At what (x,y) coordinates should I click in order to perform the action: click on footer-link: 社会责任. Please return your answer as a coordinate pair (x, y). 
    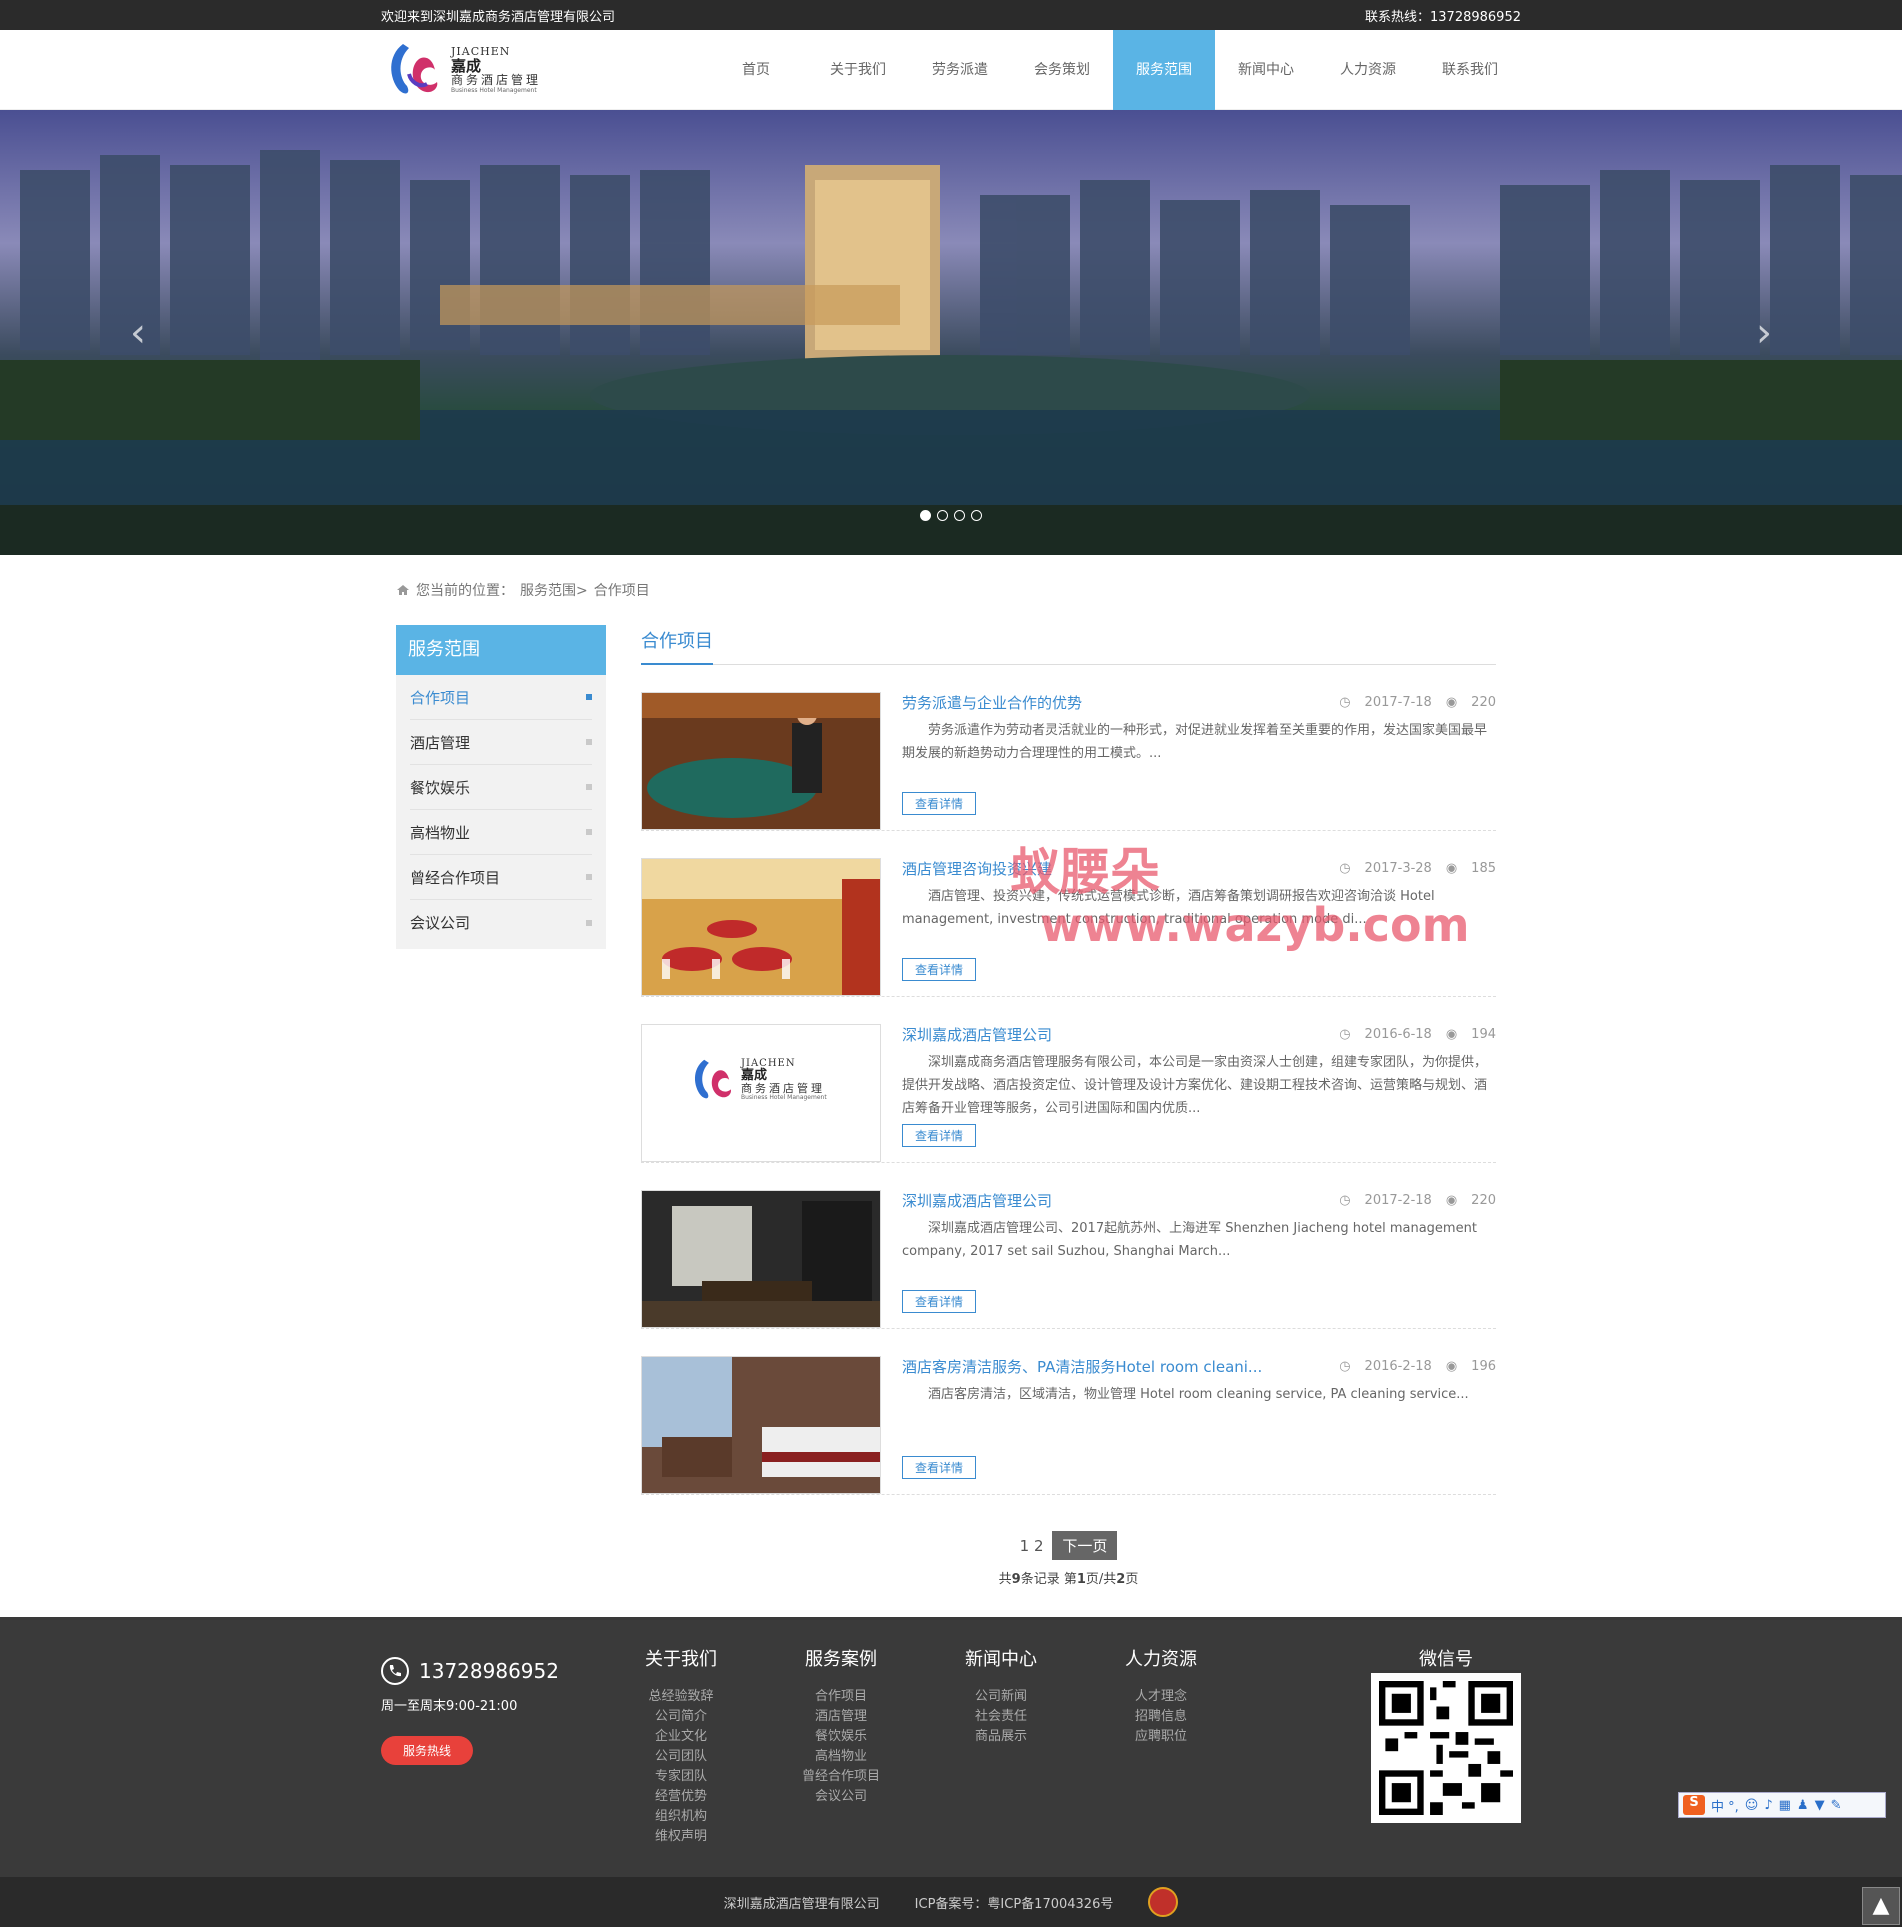
    Looking at the image, I should click on (1001, 1717).